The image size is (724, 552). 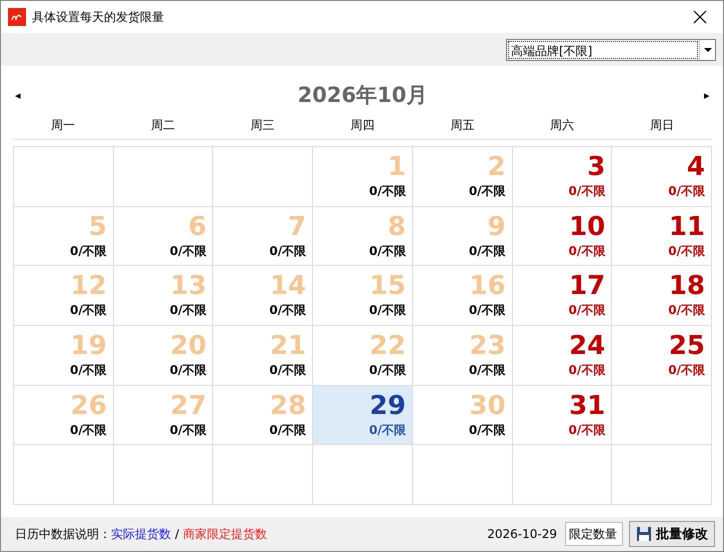 I want to click on day-cell: 5 0/不限, so click(x=64, y=236).